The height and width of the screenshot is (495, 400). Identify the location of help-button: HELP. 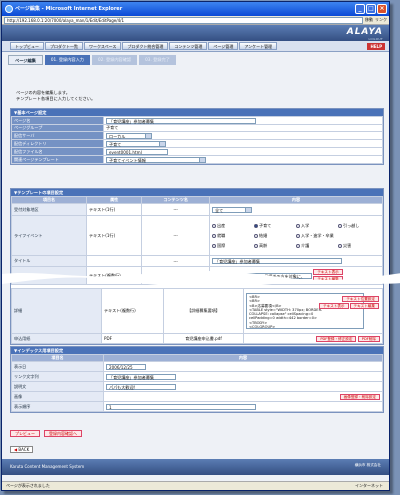
(376, 46).